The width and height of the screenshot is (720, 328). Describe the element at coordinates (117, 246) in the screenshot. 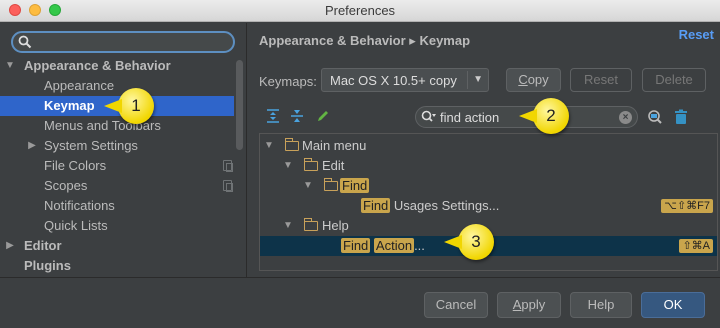

I see `sidebar-item-editor: ▶ Editor` at that location.